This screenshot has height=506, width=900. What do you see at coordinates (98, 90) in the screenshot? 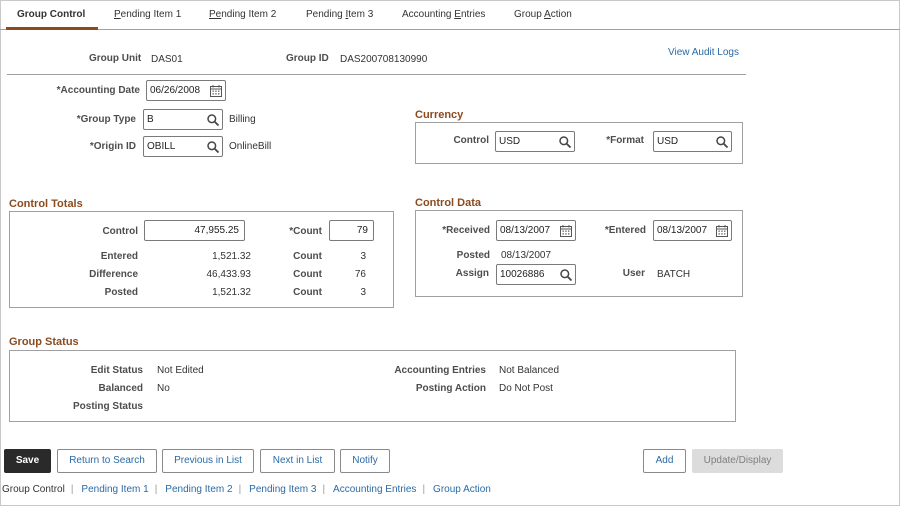
I see `accounting-date-label: *Accounting Date` at bounding box center [98, 90].